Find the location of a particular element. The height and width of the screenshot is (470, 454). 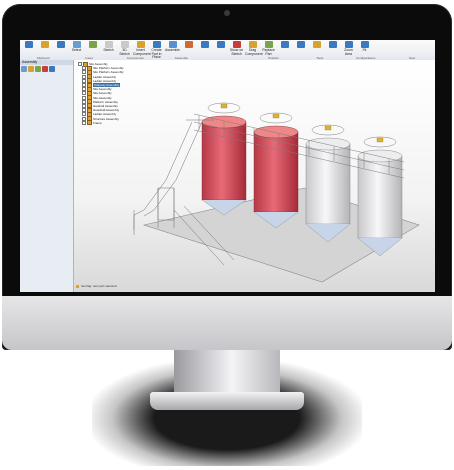

ribbon-button-9: Assemble is located at coordinates (172, 46).